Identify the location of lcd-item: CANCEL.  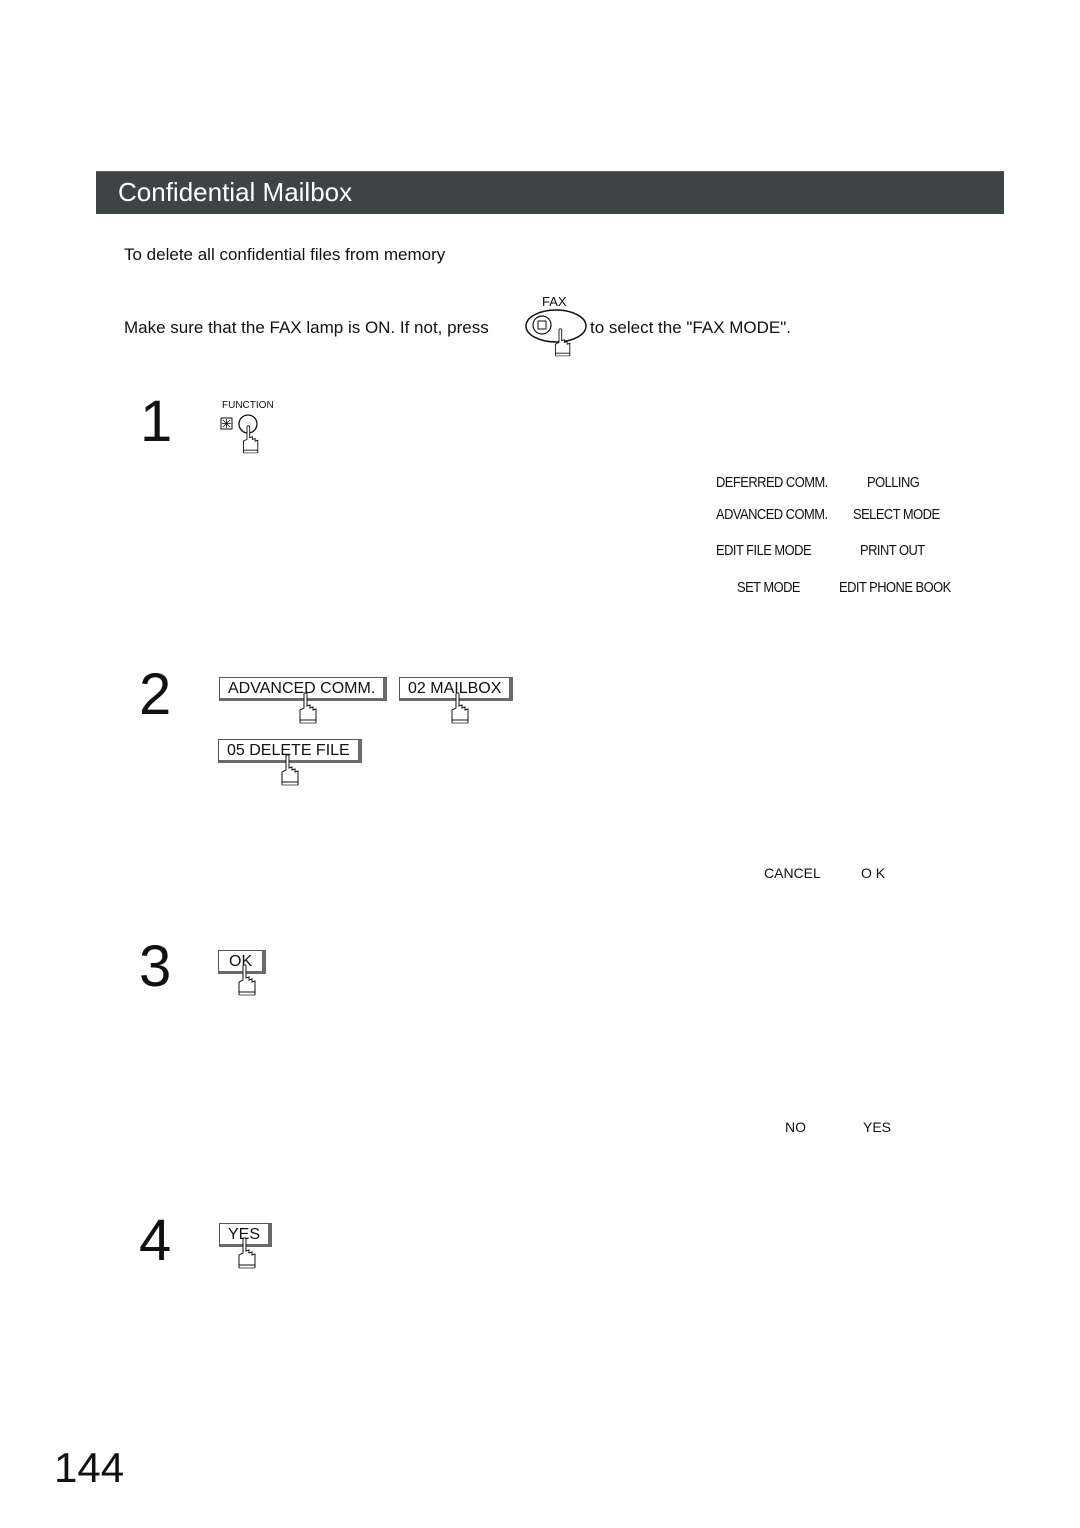
(792, 873).